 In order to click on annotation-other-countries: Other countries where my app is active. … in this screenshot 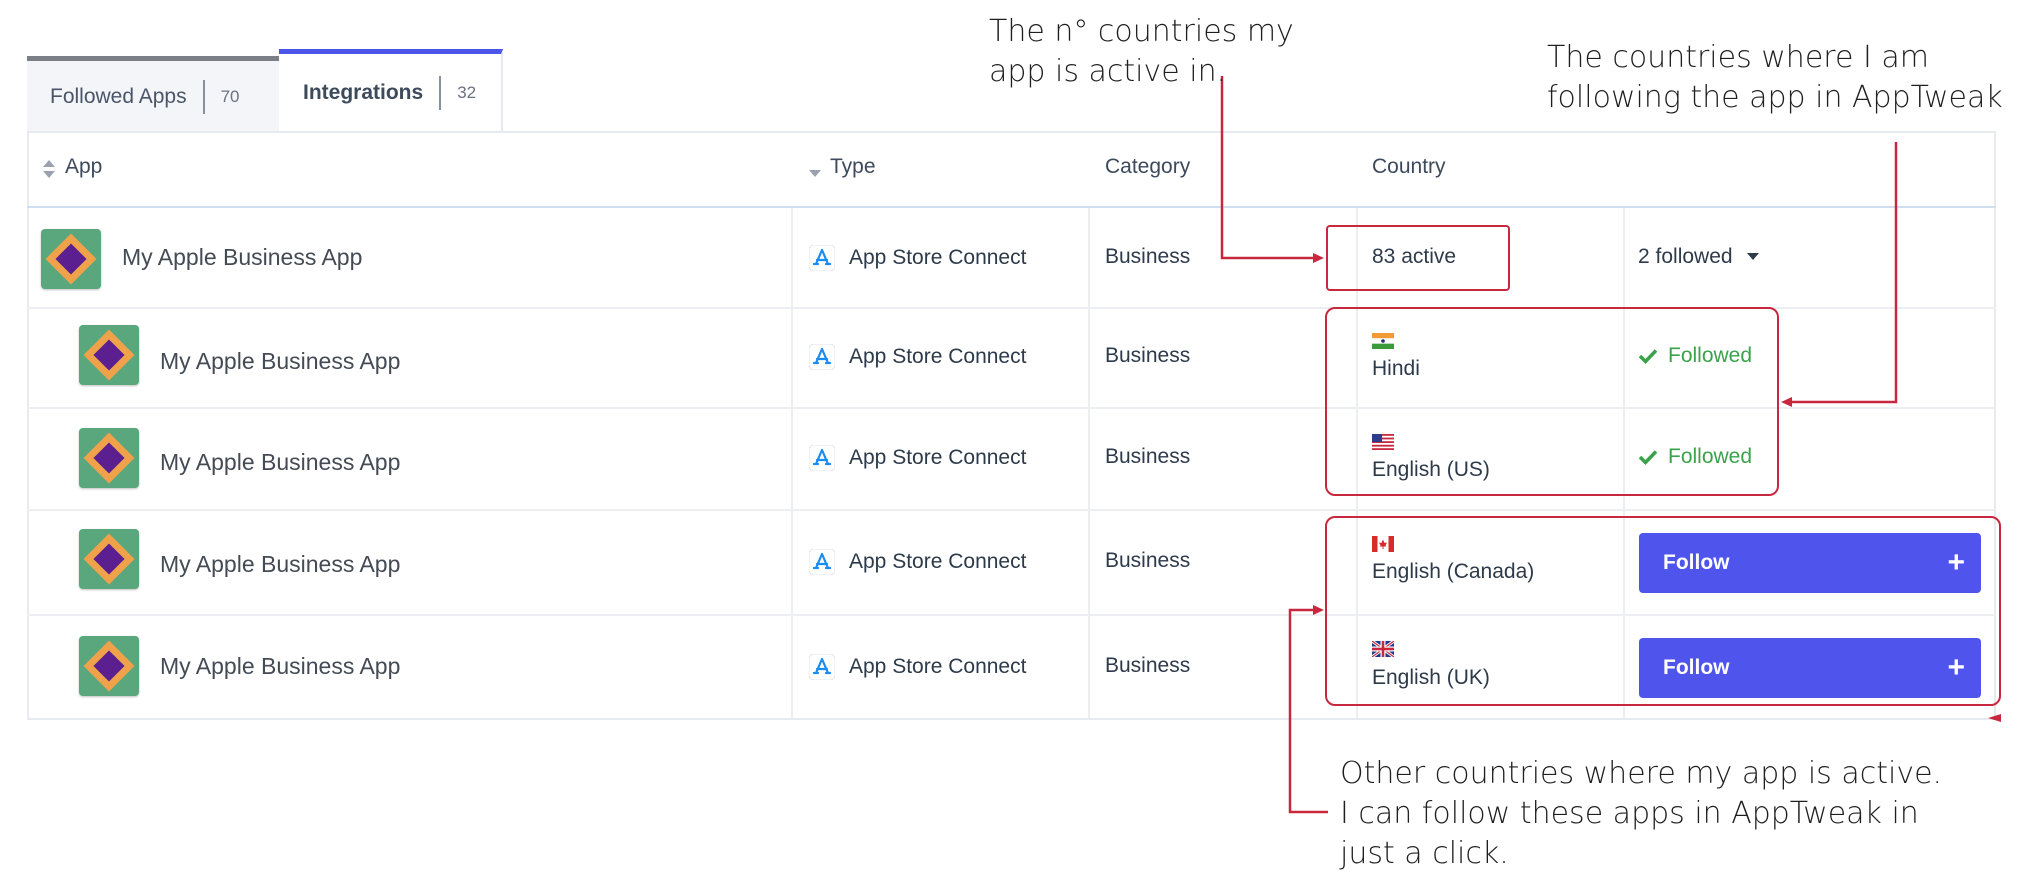, I will do `click(1641, 814)`.